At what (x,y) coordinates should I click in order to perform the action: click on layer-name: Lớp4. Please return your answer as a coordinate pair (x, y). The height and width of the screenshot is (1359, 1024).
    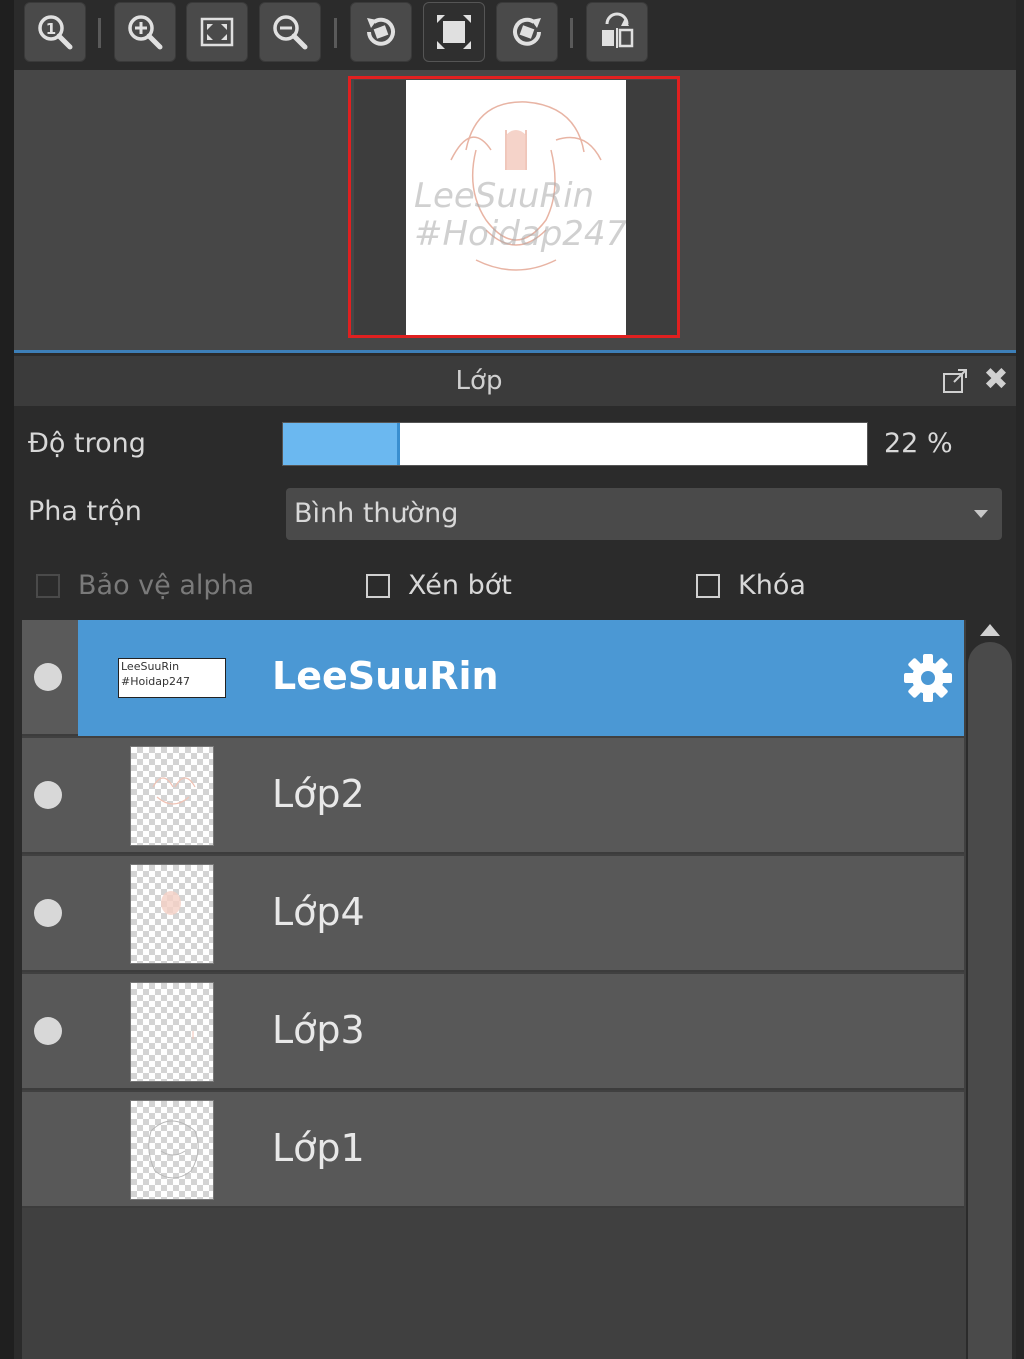
    Looking at the image, I should click on (318, 912).